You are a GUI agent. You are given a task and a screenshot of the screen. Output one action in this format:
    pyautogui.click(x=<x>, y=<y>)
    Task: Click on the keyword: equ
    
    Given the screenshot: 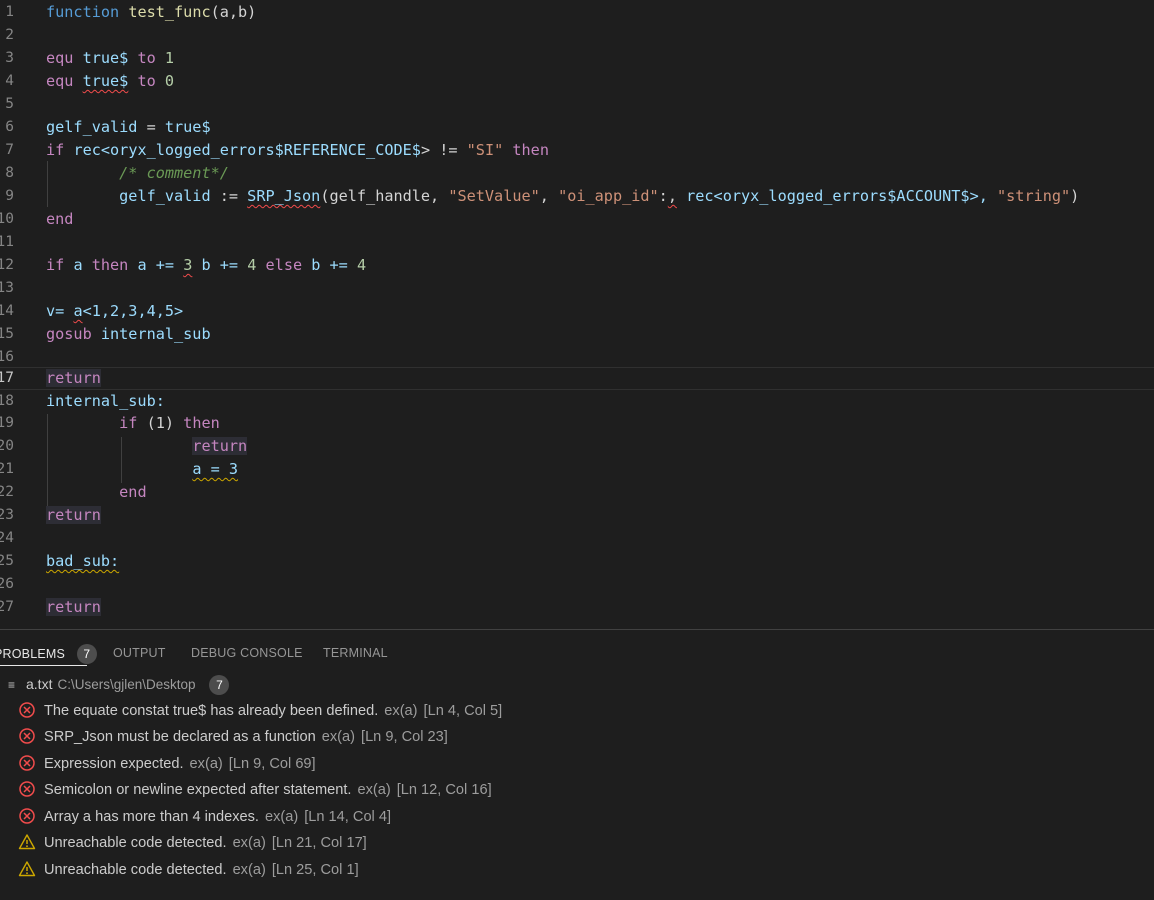 What is the action you would take?
    pyautogui.click(x=60, y=58)
    